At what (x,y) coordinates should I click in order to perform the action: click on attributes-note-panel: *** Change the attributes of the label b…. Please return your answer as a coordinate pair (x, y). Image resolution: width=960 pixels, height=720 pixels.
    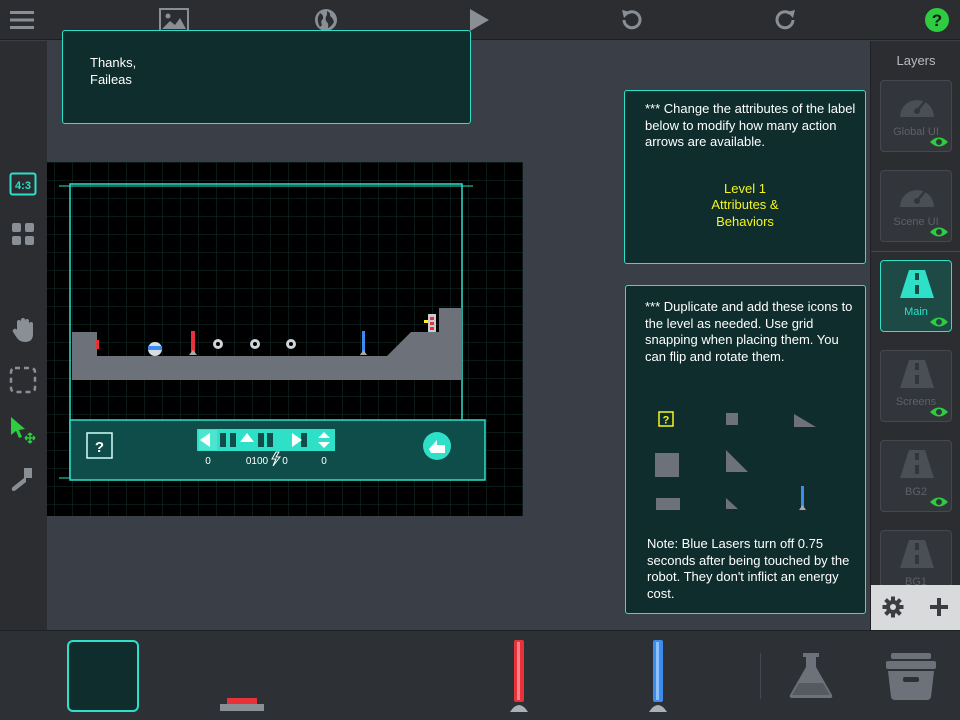
    Looking at the image, I should click on (745, 177).